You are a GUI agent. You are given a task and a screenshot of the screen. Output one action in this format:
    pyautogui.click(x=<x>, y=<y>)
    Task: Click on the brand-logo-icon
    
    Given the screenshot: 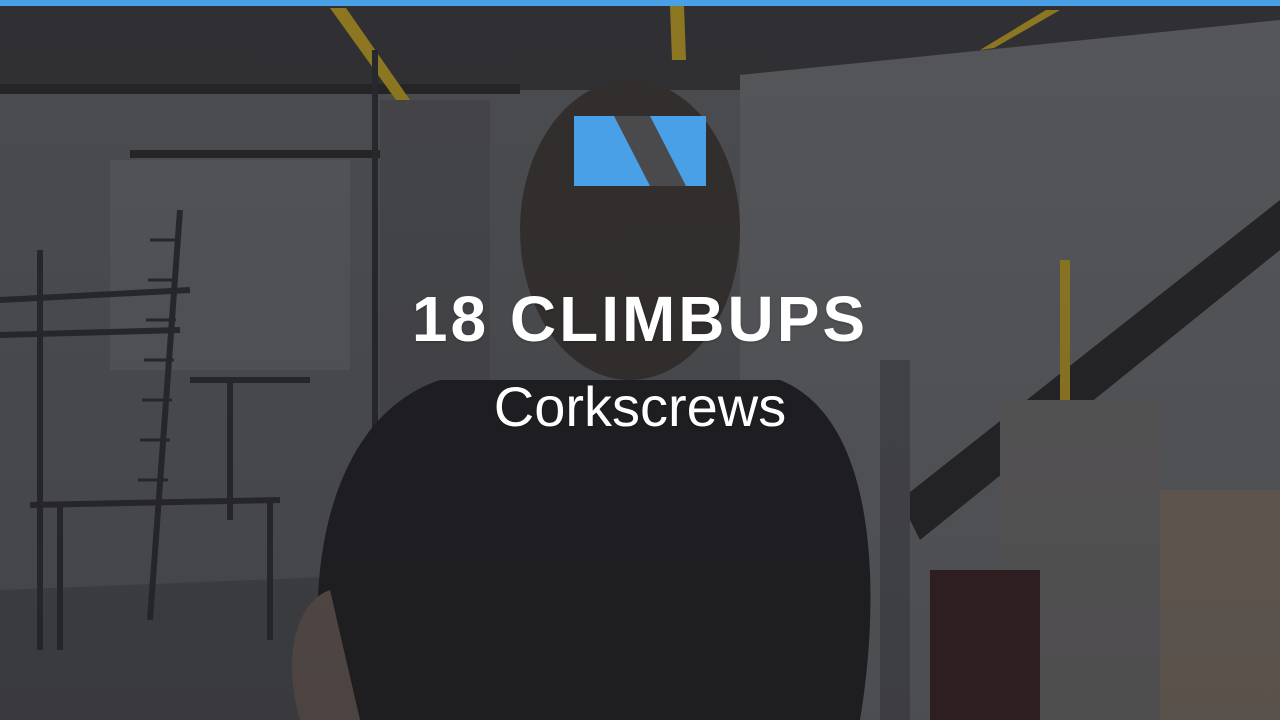 What is the action you would take?
    pyautogui.click(x=640, y=151)
    